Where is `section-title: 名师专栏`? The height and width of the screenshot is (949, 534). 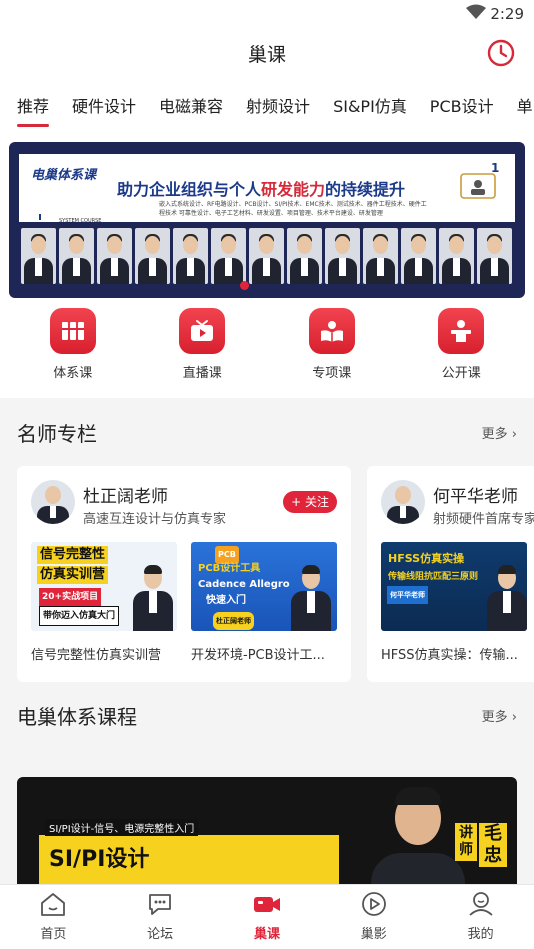 section-title: 名师专栏 is located at coordinates (57, 433).